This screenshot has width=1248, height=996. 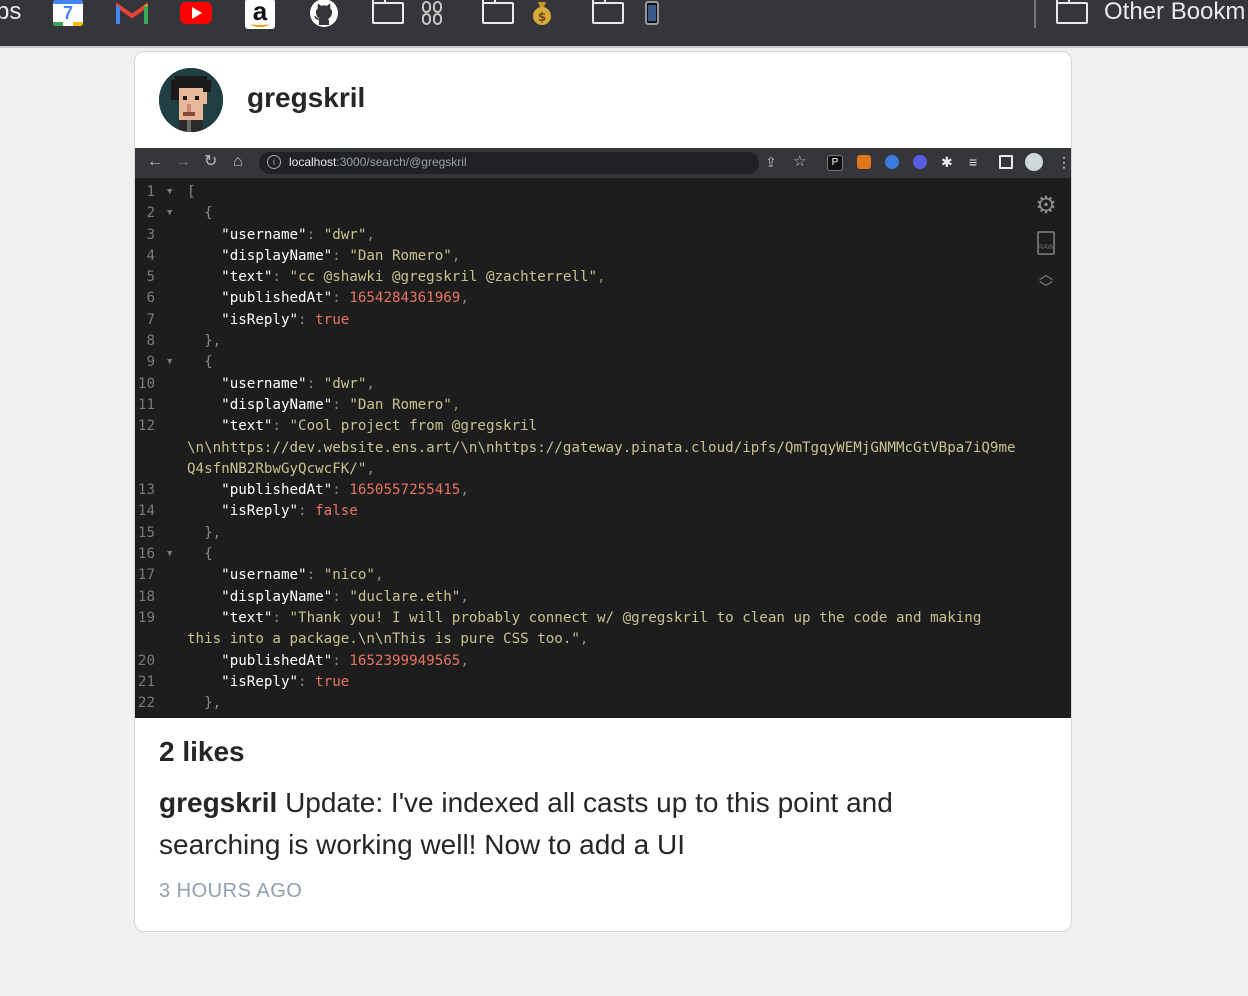 I want to click on line-number: 17, so click(x=146, y=575).